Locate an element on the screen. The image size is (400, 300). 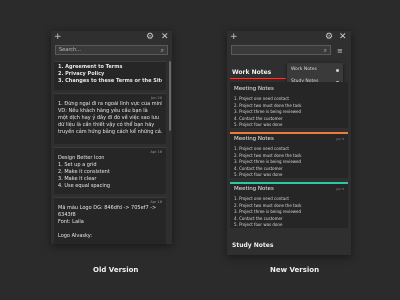
search-input: ⌕ is located at coordinates (281, 50).